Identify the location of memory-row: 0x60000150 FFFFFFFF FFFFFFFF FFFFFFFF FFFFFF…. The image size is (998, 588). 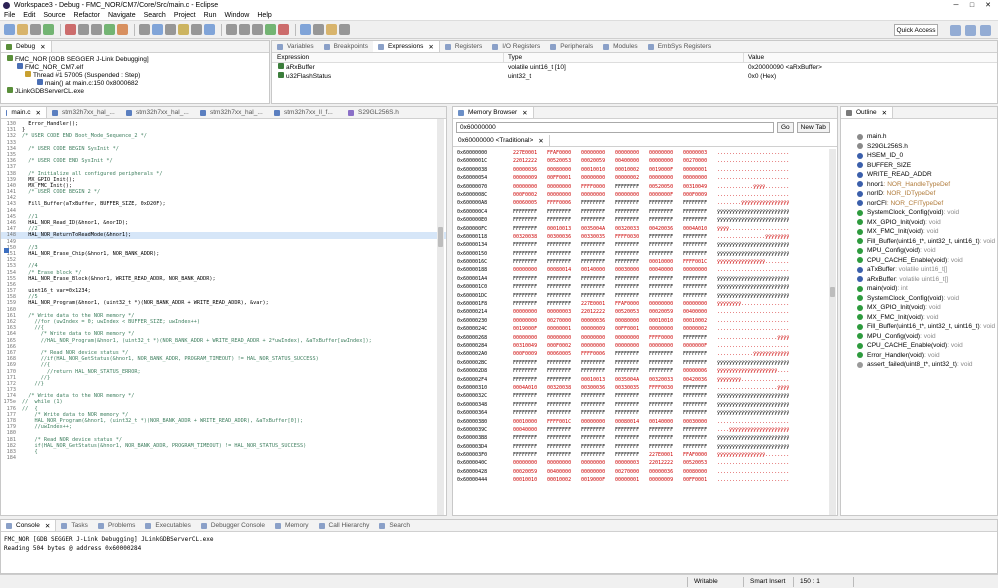
(647, 254).